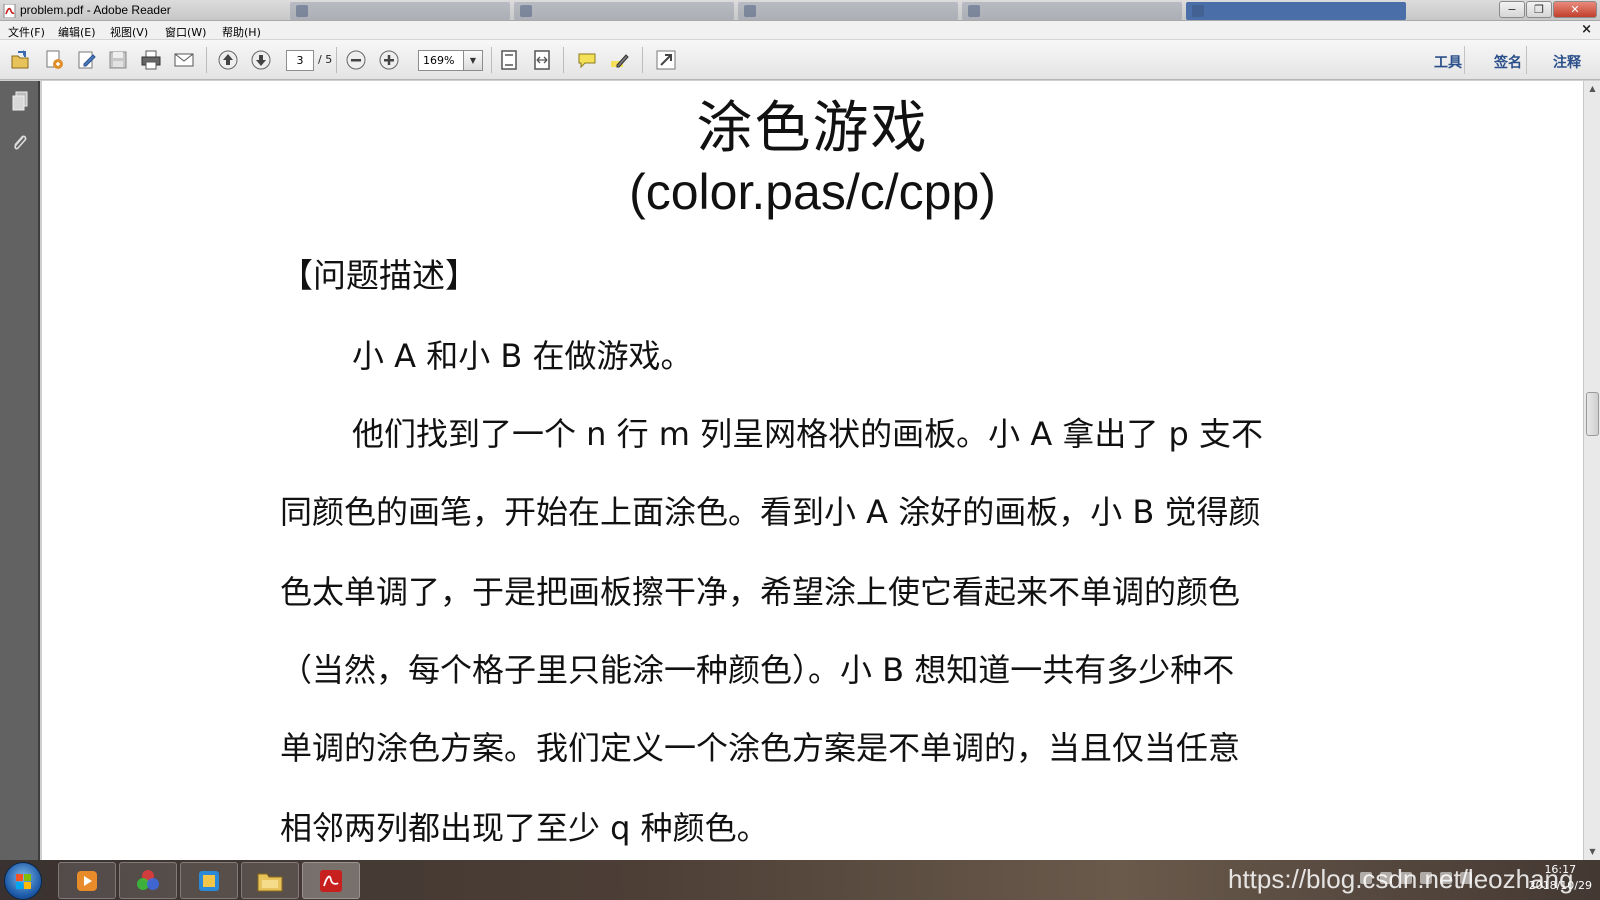  Describe the element at coordinates (770, 512) in the screenshot. I see `paragraph-line: 同颜色的画笔，开始在上面涂色。看到小 A 涂好的画板，小 B 觉得颜` at that location.